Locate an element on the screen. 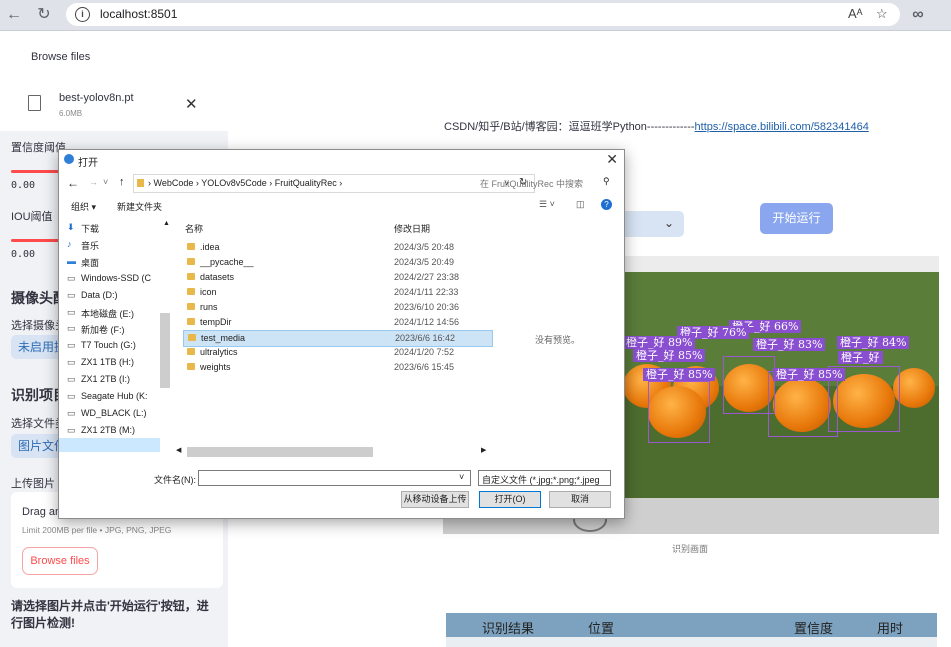 Image resolution: width=951 pixels, height=647 pixels. table-header: 识别结果 is located at coordinates (508, 628).